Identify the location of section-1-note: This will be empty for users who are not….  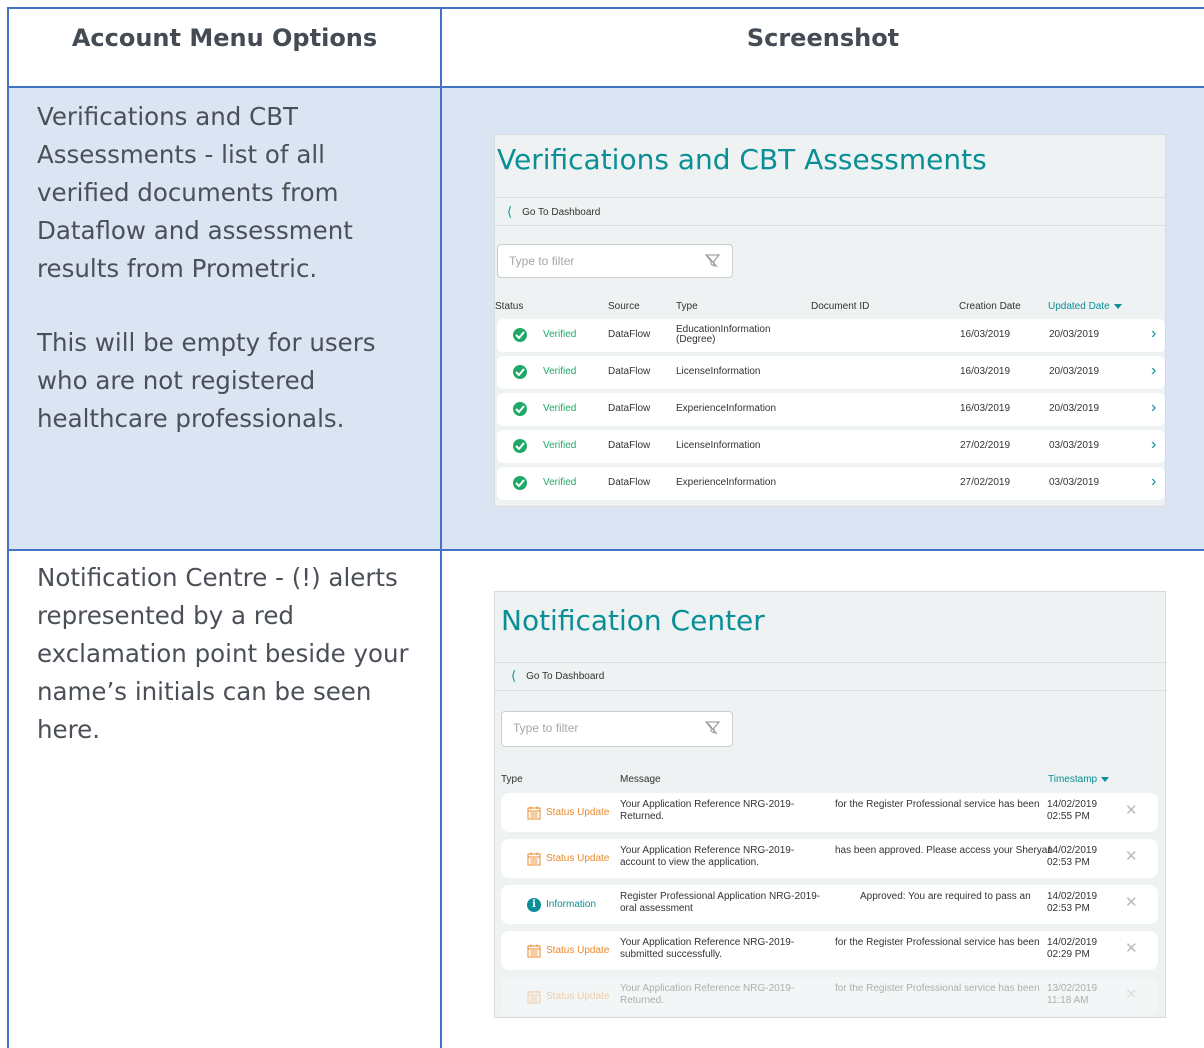
(206, 380).